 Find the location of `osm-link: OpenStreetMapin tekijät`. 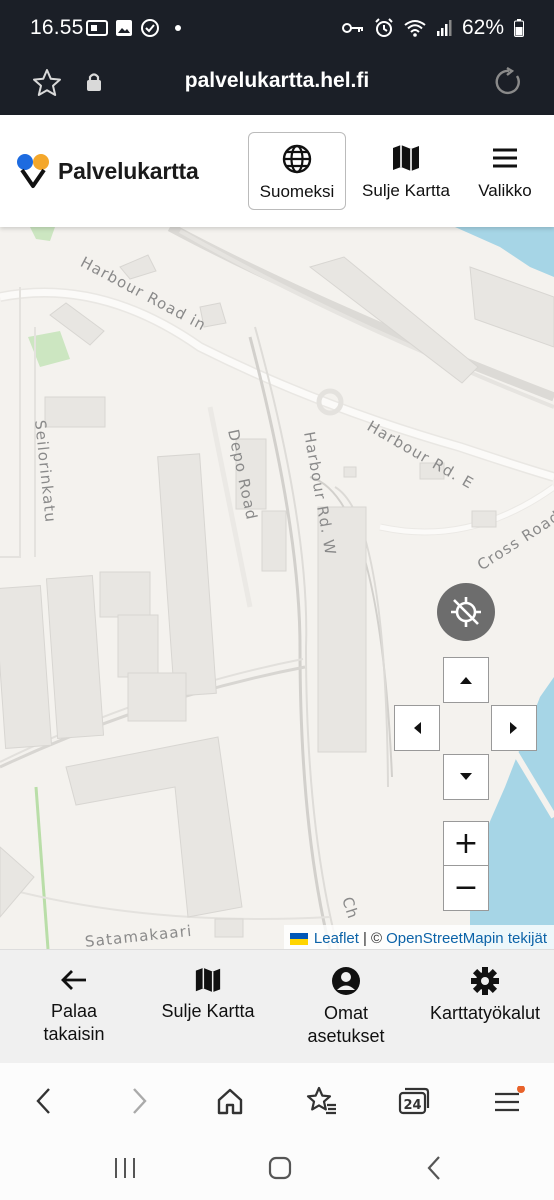

osm-link: OpenStreetMapin tekijät is located at coordinates (466, 938).